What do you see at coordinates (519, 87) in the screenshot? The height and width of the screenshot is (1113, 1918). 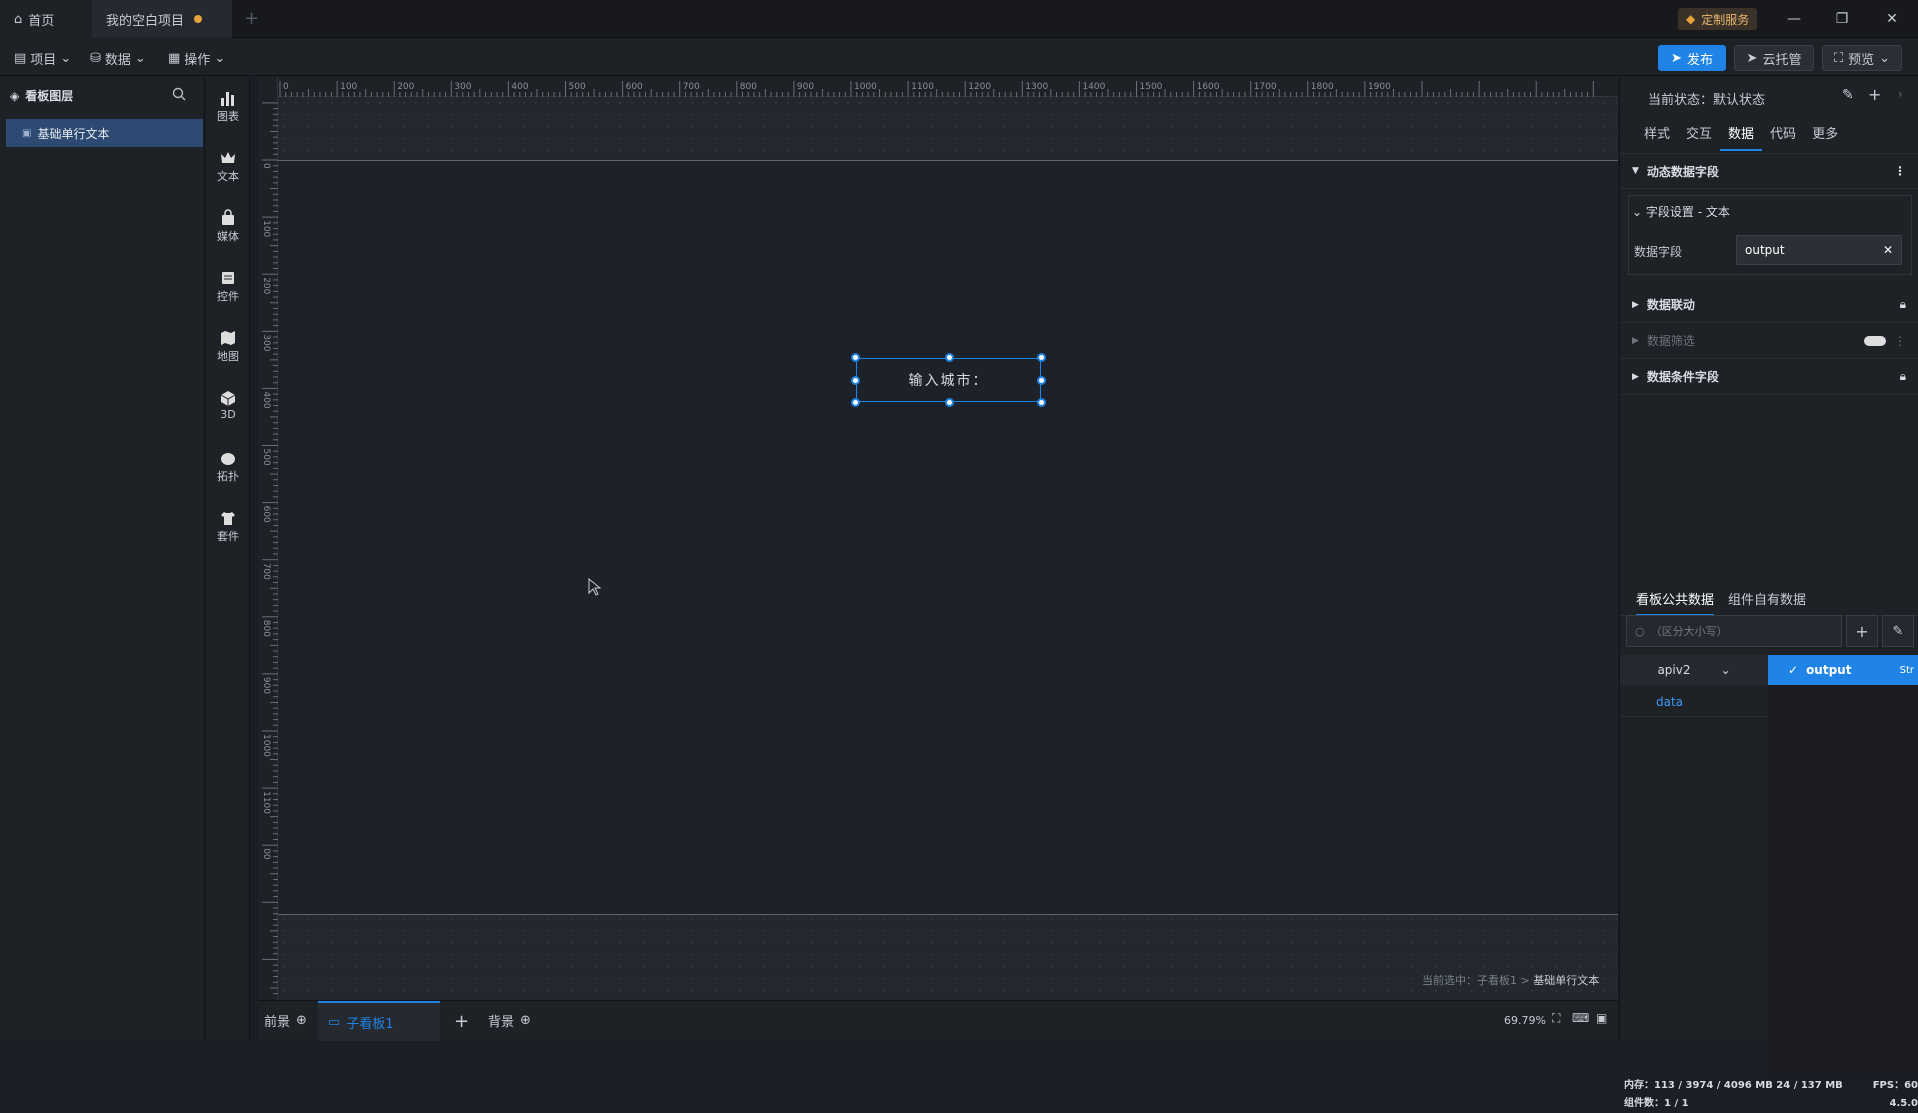 I see `ruler-label: 400` at bounding box center [519, 87].